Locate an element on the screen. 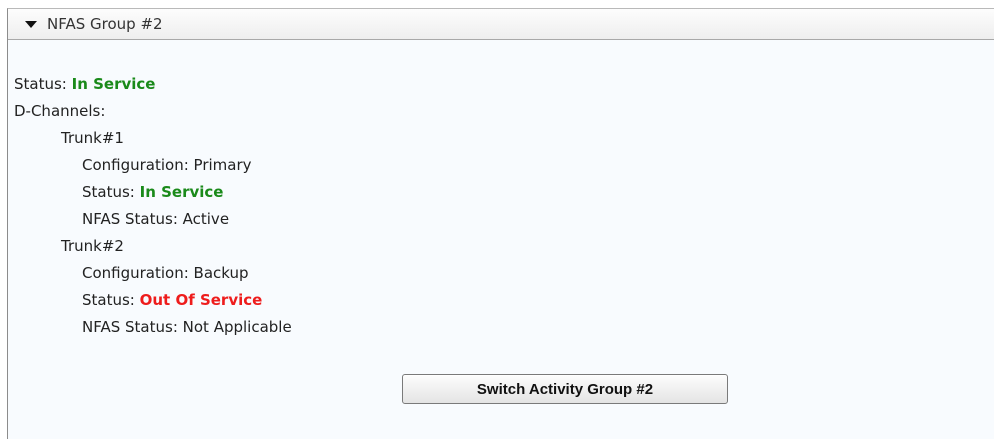 The width and height of the screenshot is (994, 439). trunk-2-status: Status: Out Of Service is located at coordinates (172, 300).